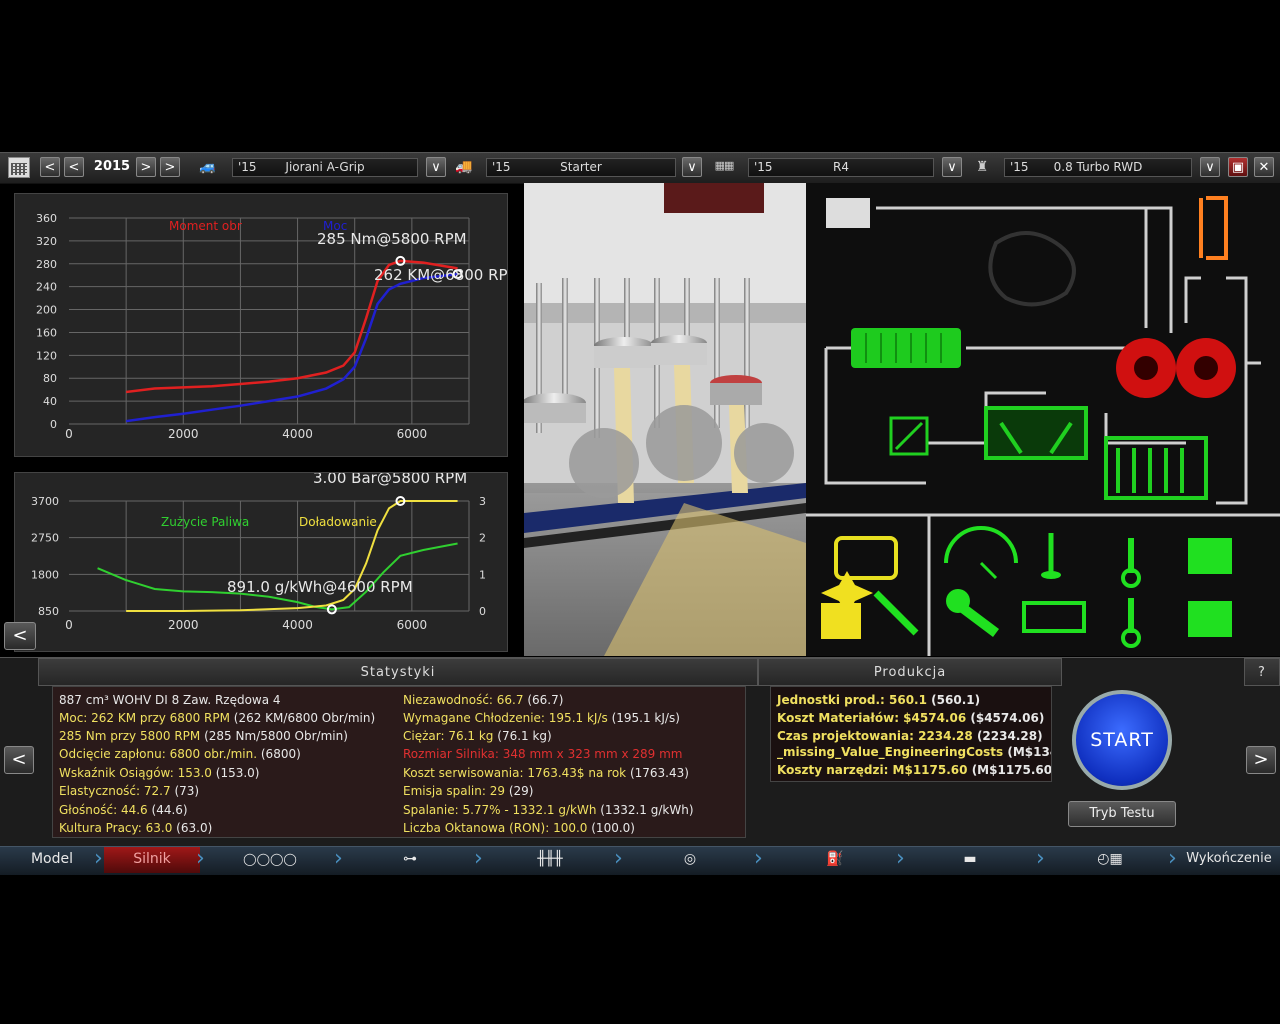  I want to click on conrod-icon, so click(1131, 563).